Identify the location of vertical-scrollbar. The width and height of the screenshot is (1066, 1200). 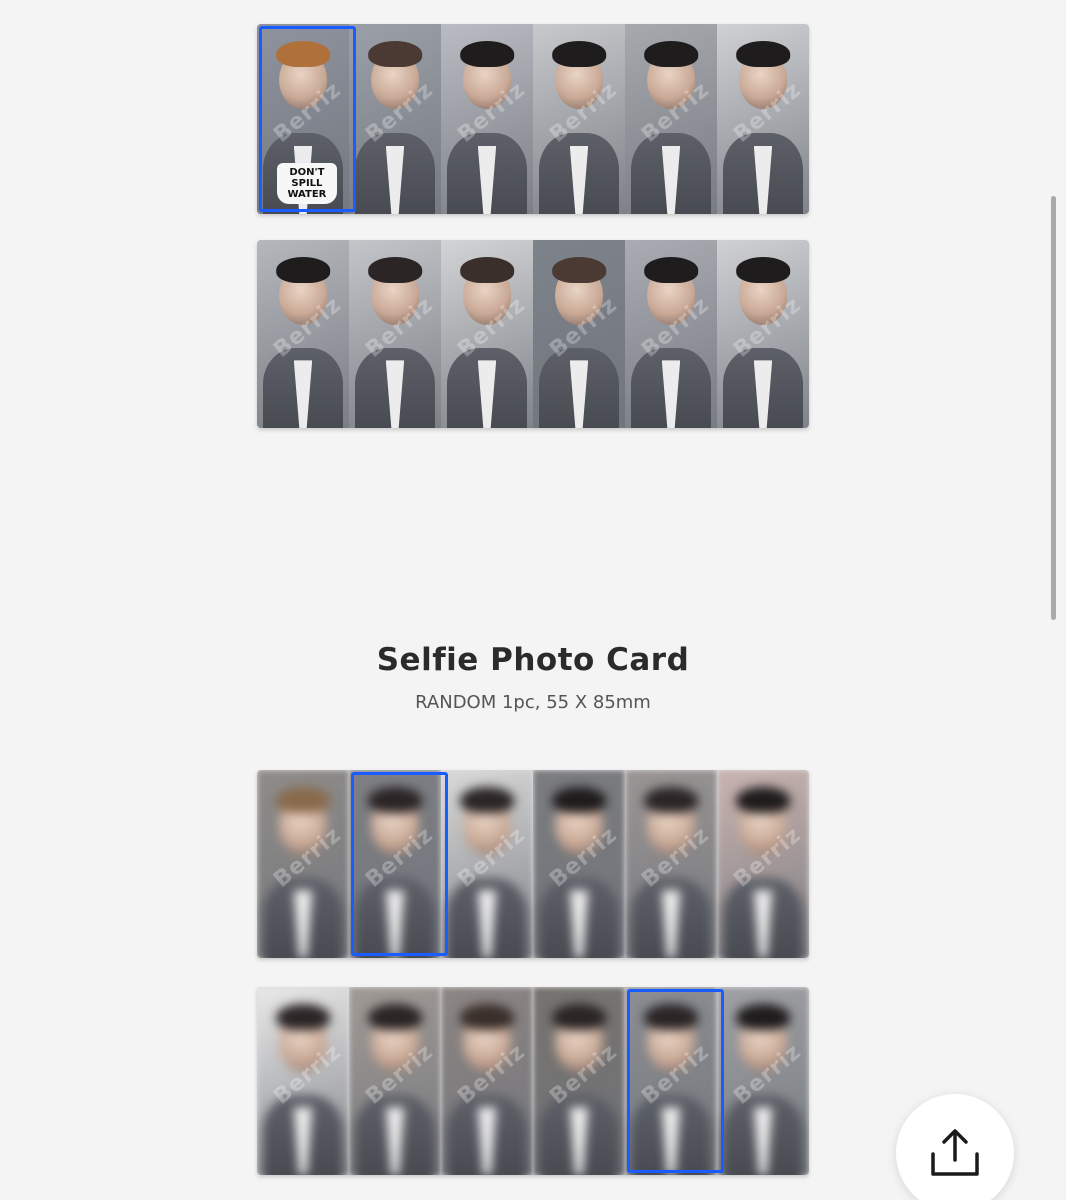
(1053, 408).